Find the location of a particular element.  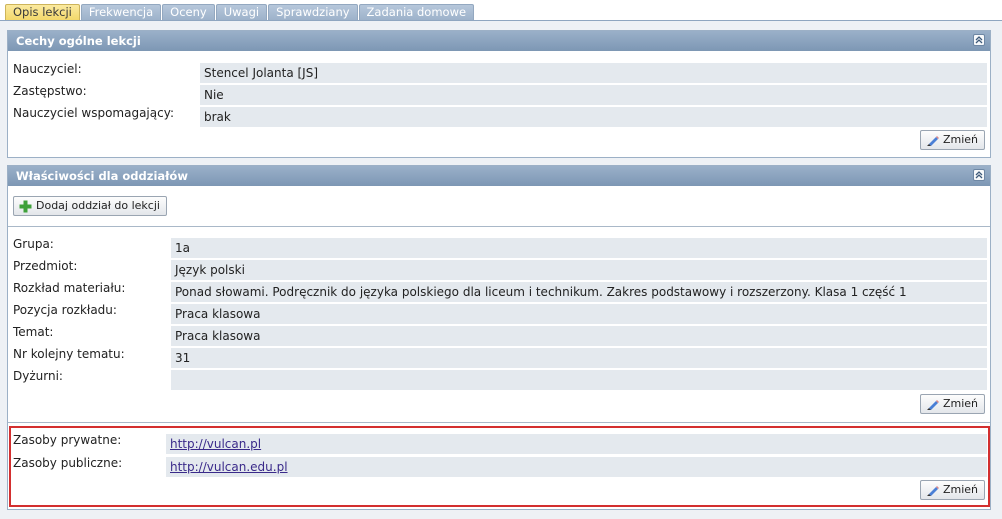

panel-header: Właściwości dla oddziałów is located at coordinates (499, 176).